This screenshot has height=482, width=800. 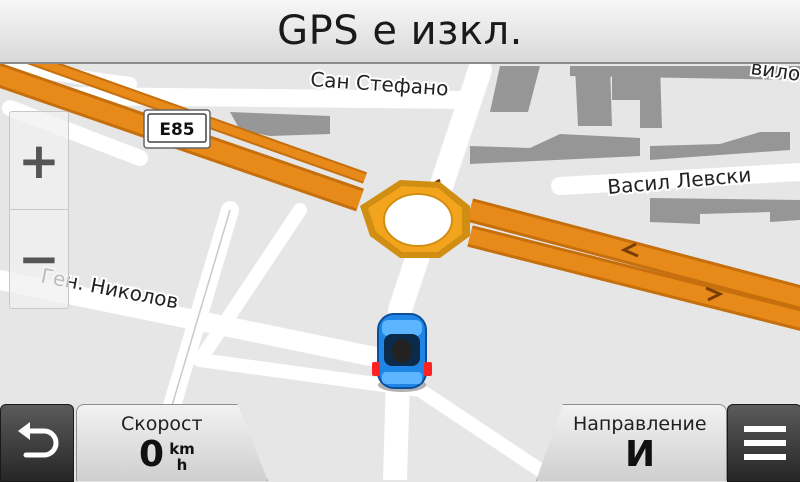 What do you see at coordinates (162, 424) in the screenshot?
I see `speed-label: Скорост` at bounding box center [162, 424].